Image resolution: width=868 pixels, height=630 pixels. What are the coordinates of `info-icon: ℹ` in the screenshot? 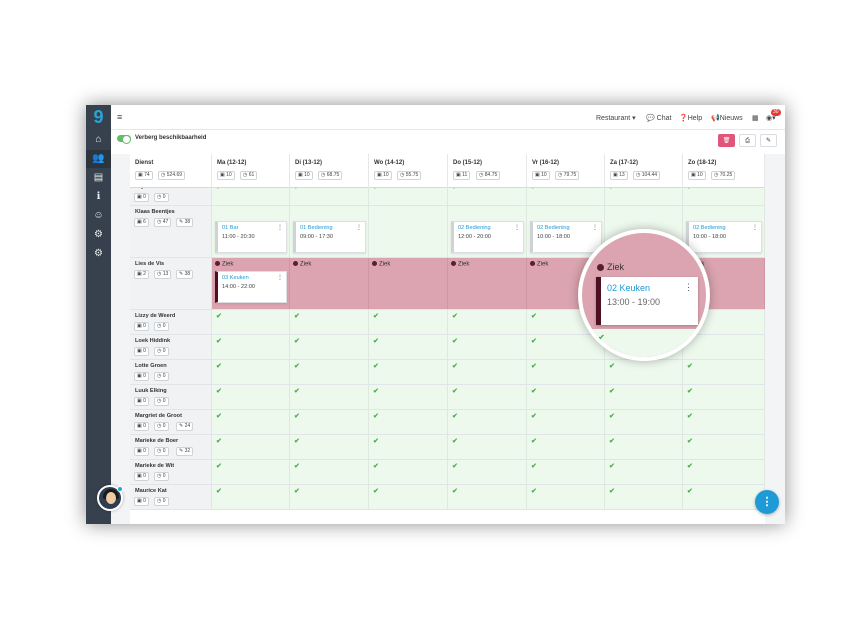 It's located at (98, 197).